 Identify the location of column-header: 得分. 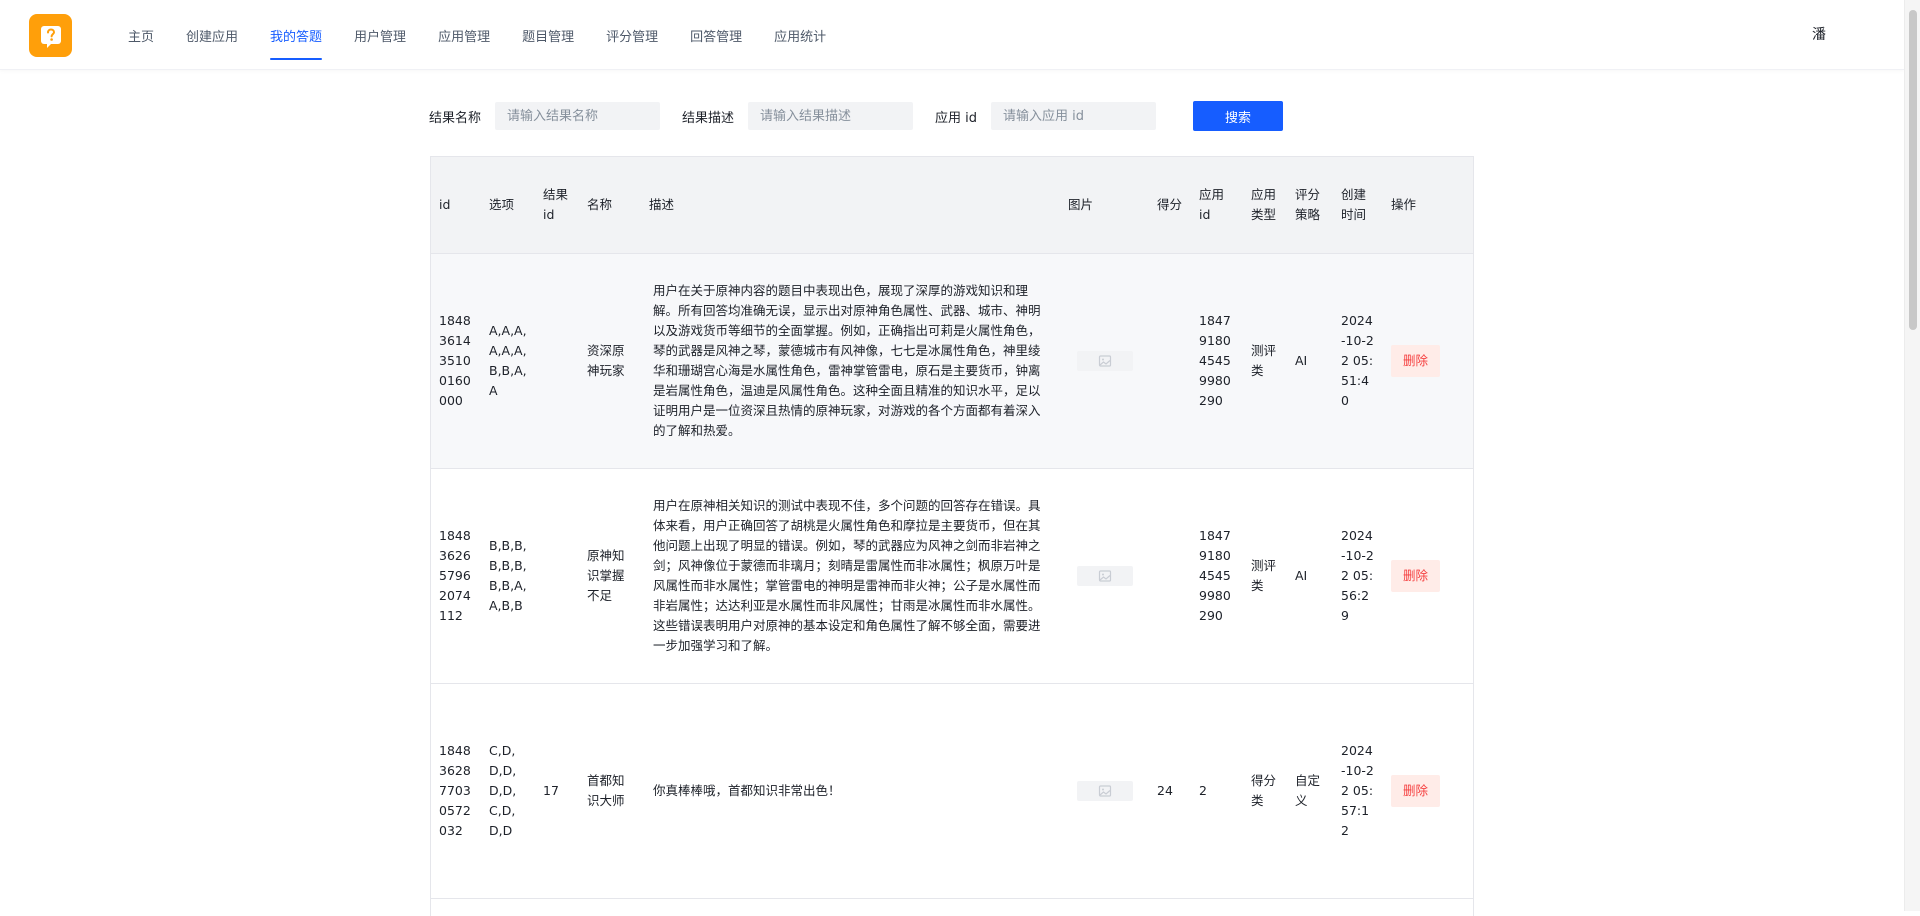
(1170, 205).